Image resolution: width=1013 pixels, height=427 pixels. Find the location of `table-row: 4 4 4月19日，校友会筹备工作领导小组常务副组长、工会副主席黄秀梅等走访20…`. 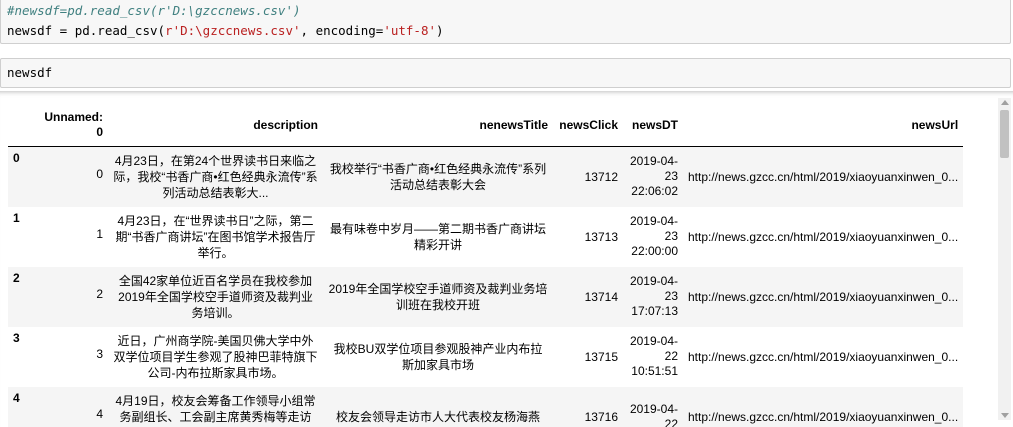

table-row: 4 4 4月19日，校友会筹备工作领导小组常务副组长、工会副主席黄秀梅等走访20… is located at coordinates (486, 406).